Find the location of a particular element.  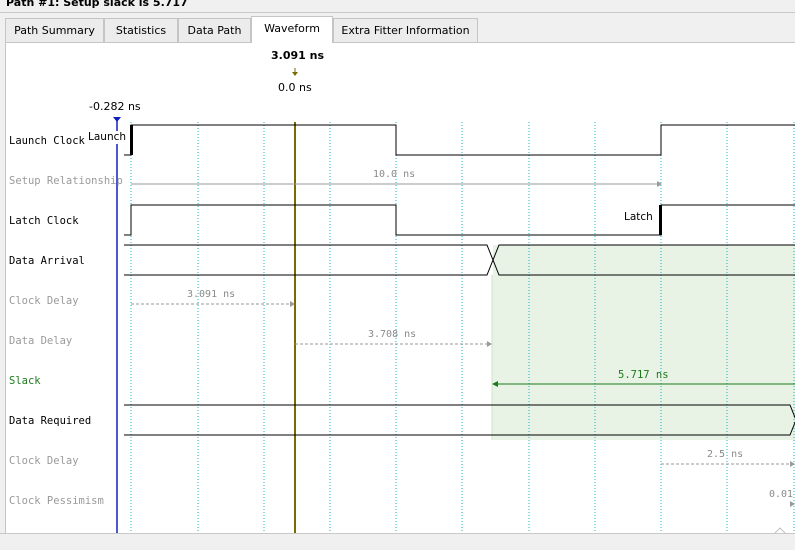

origin-marker-triangle is located at coordinates (117, 119).